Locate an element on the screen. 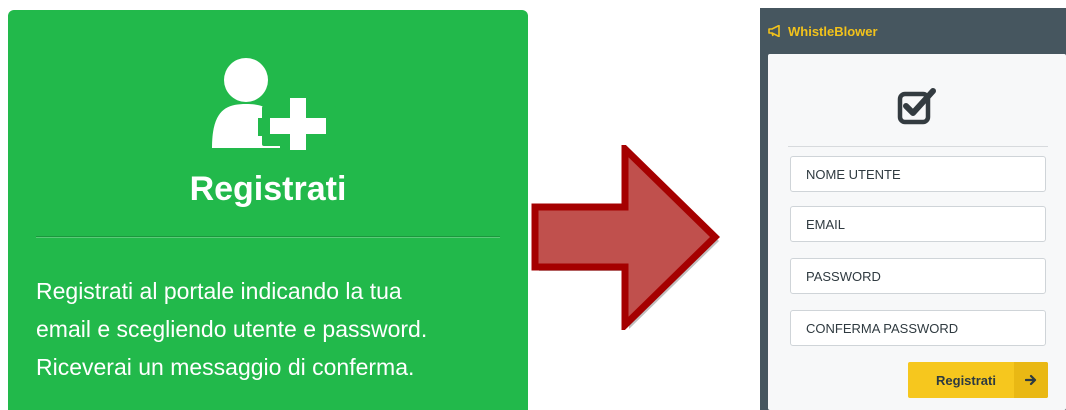 Image resolution: width=1066 pixels, height=410 pixels. register-button: Registrati is located at coordinates (978, 380).